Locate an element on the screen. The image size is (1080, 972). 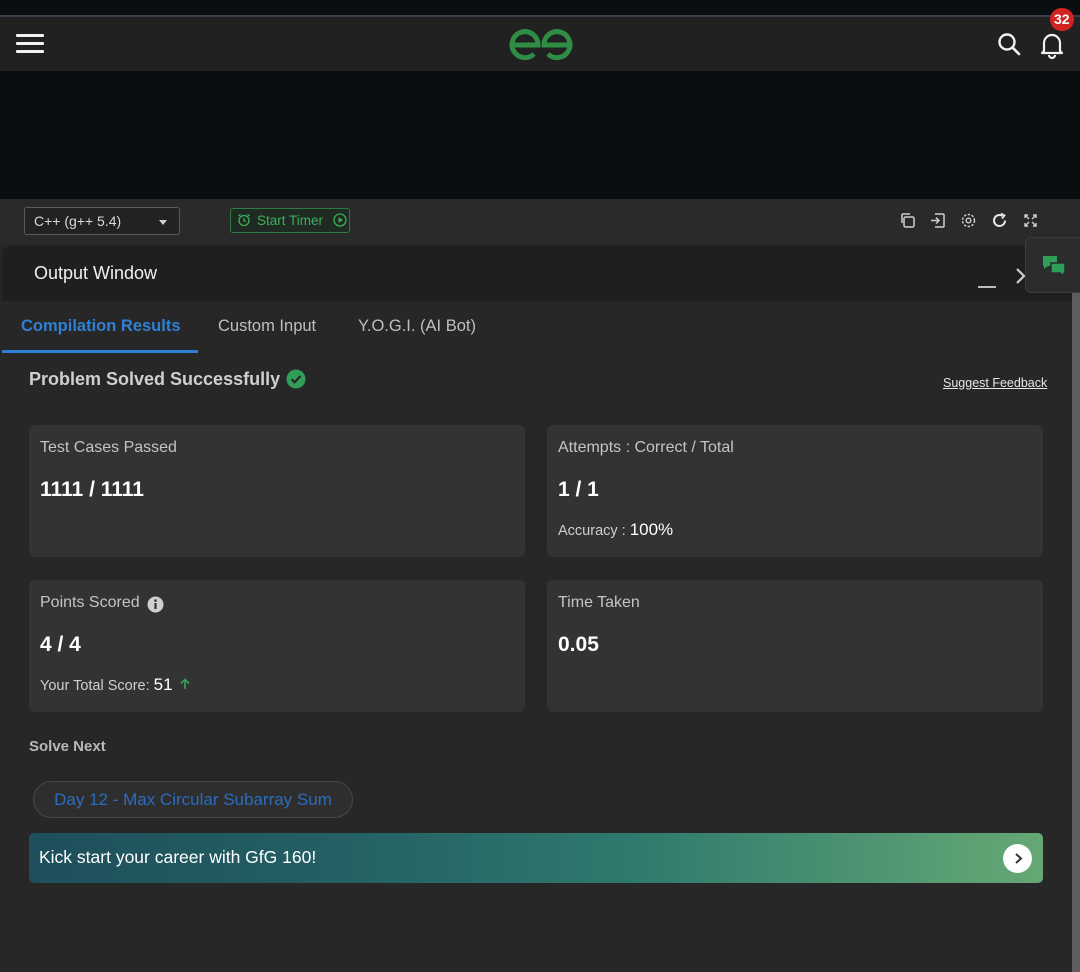
language-select: C++ (g++ 5.4) is located at coordinates (102, 221).